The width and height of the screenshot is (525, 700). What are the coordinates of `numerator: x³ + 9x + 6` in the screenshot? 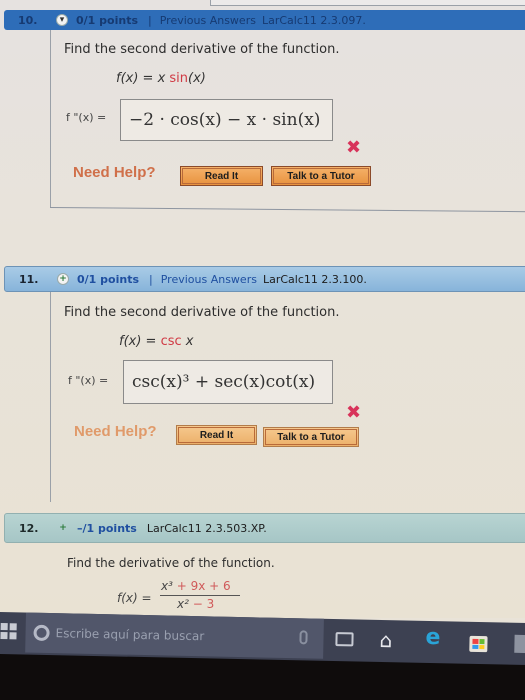 It's located at (196, 586).